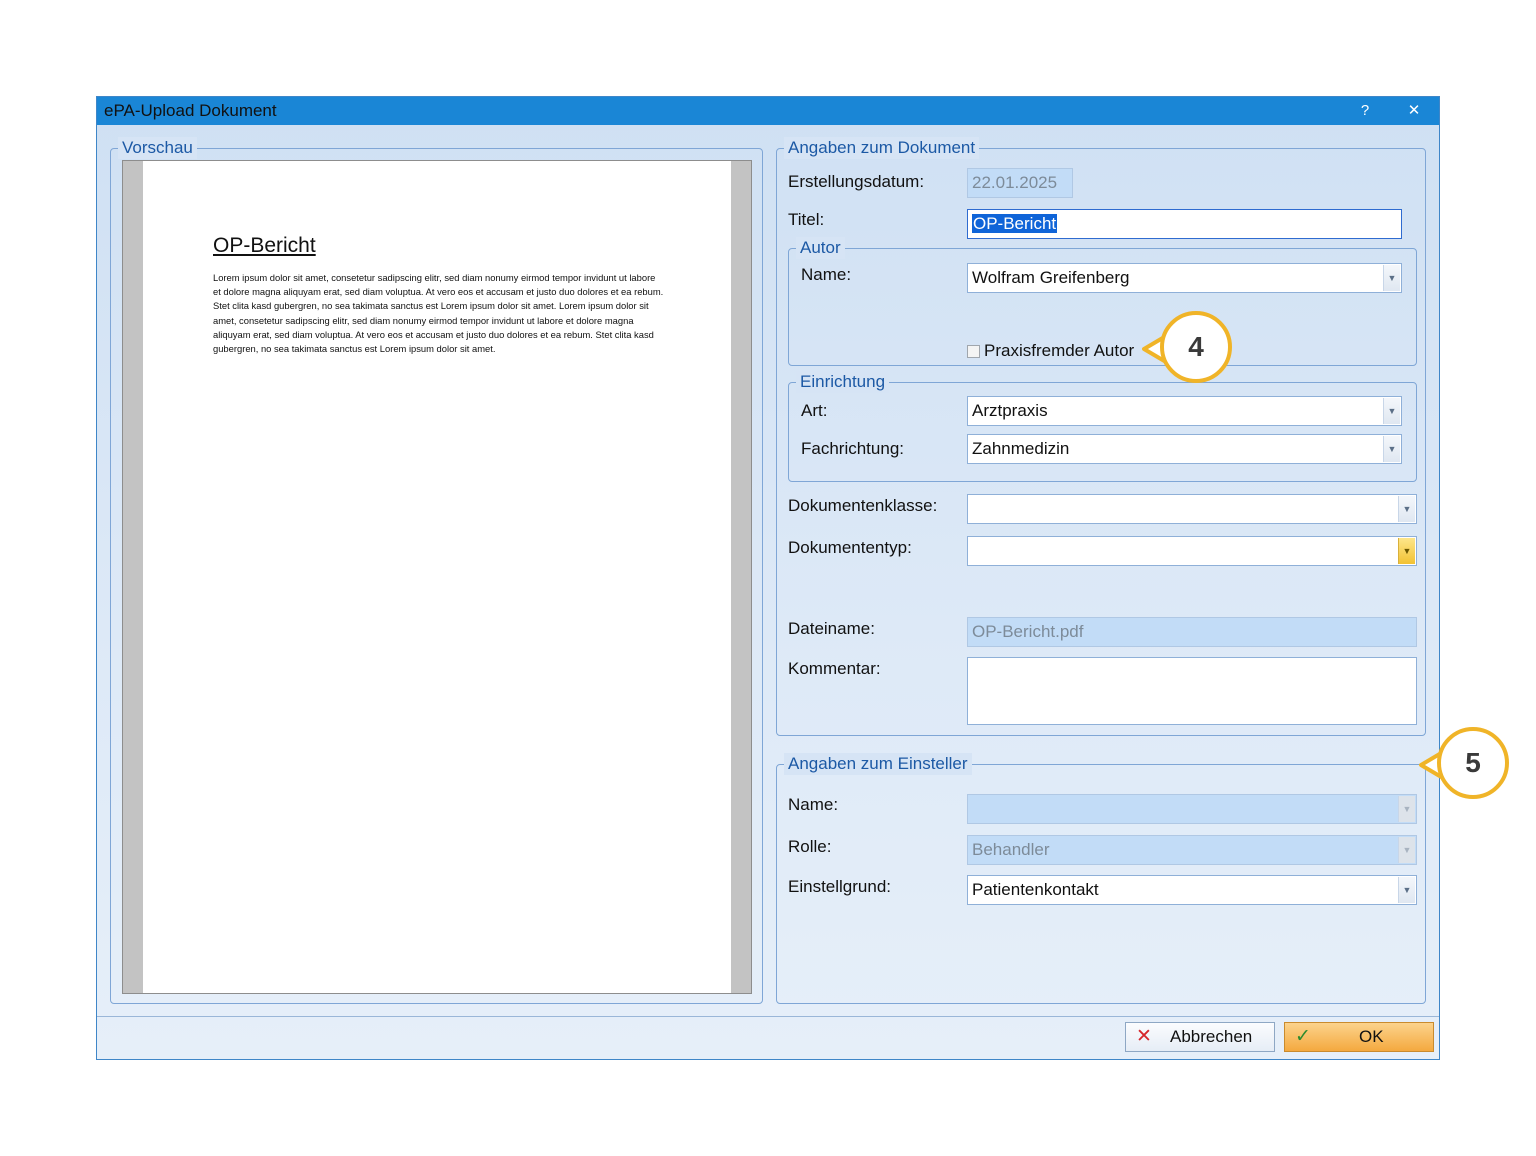 The height and width of the screenshot is (1156, 1536). Describe the element at coordinates (1015, 223) in the screenshot. I see `titel-value: OP-Bericht` at that location.